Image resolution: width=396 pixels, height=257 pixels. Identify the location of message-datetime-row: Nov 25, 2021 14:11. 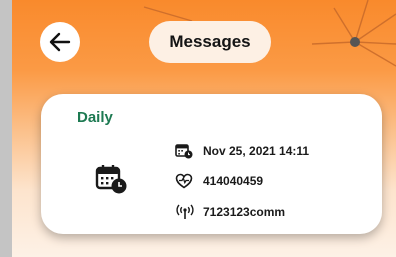
(242, 151).